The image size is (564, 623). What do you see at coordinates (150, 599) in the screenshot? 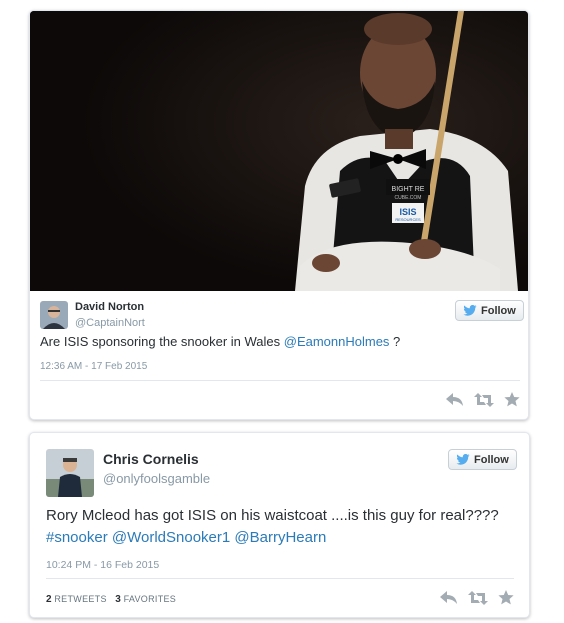
I see `favorites-label: FAVORITES` at bounding box center [150, 599].